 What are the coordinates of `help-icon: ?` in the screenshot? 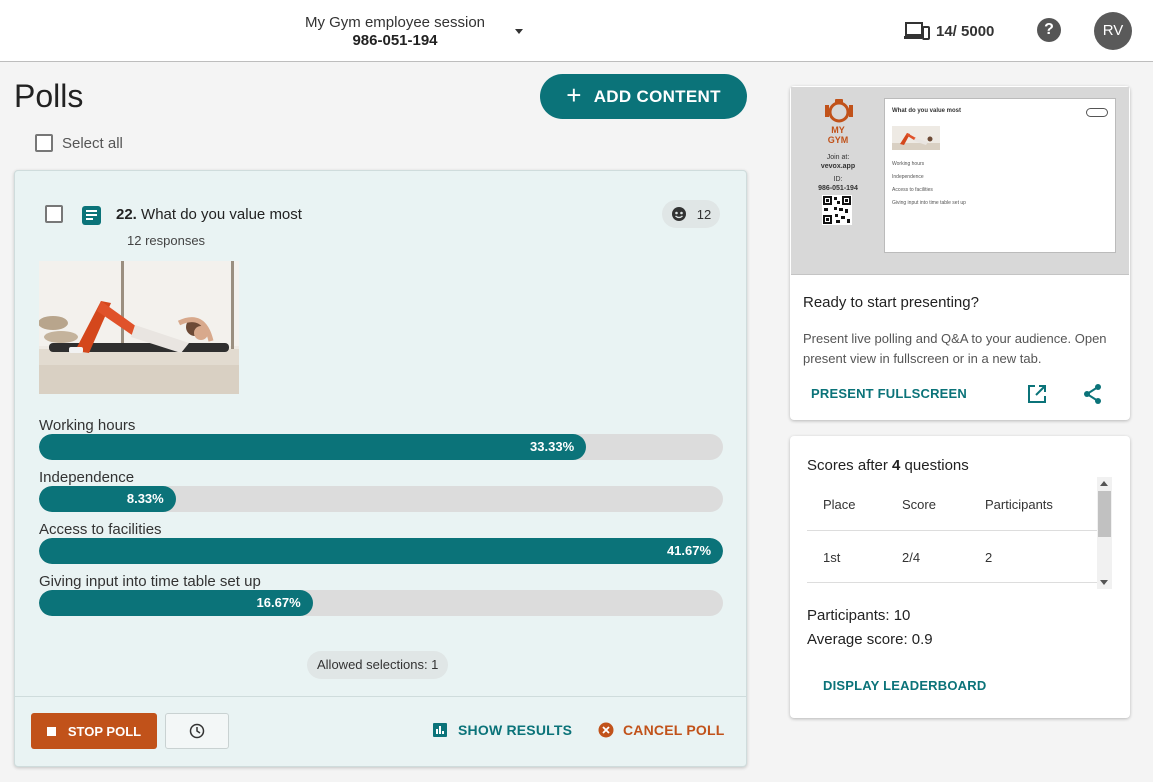 It's located at (1049, 30).